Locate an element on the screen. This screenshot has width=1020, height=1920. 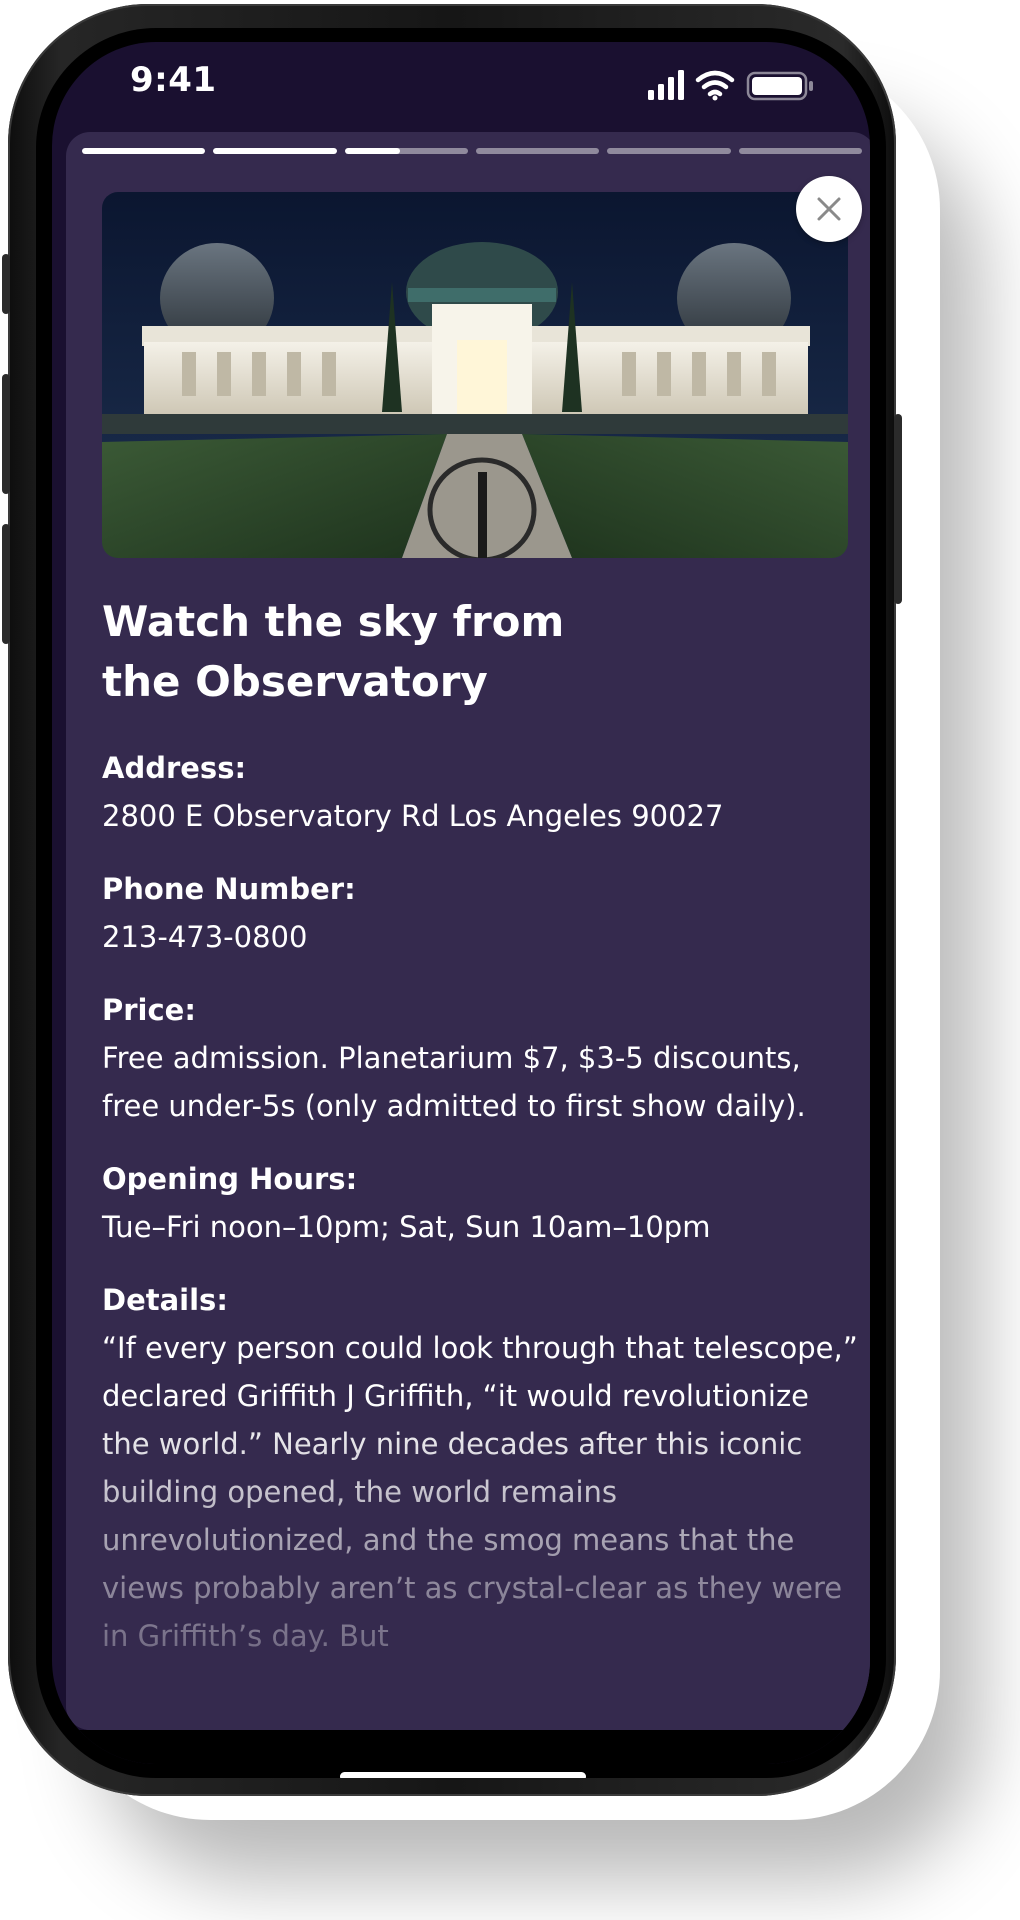
price-label: Price: is located at coordinates (149, 1010).